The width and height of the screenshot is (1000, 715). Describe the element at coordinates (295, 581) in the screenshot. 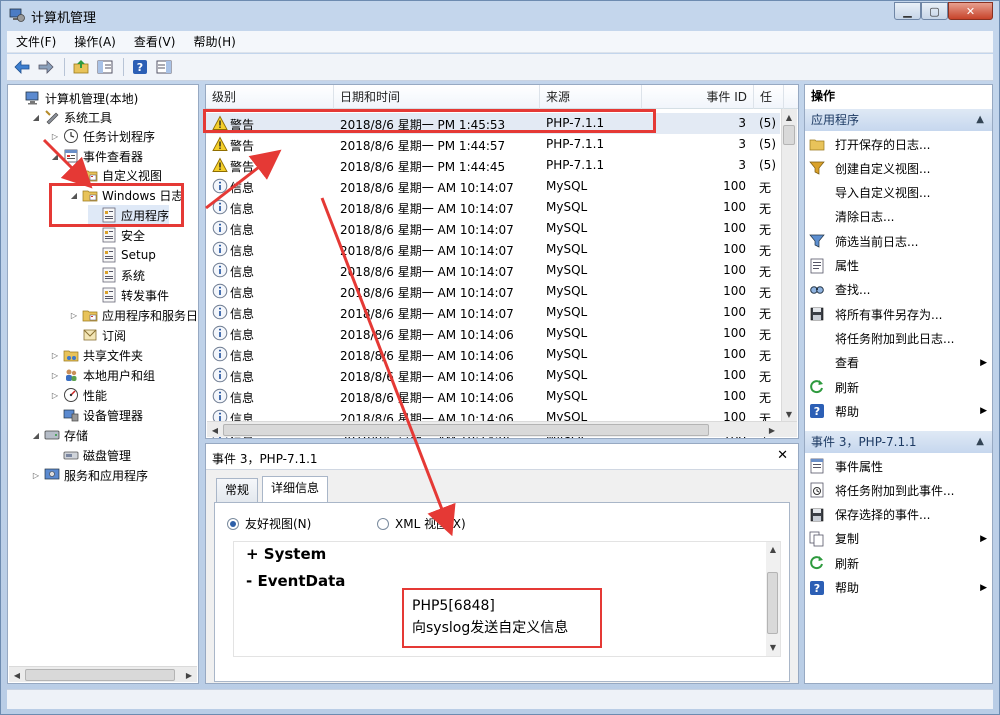

I see `eventdata-node: - EventData` at that location.